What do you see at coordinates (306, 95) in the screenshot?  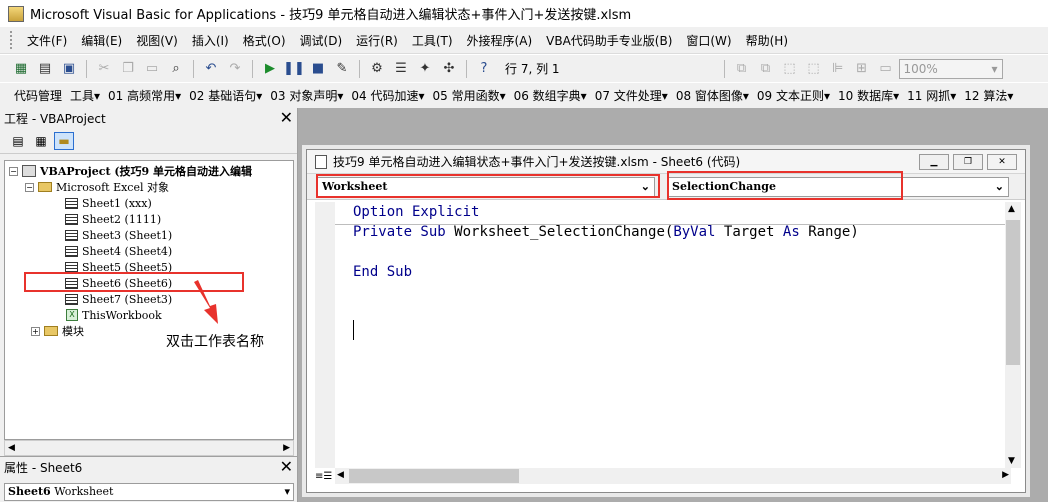 I see `addin-object-declare: 03 对象声明▾` at bounding box center [306, 95].